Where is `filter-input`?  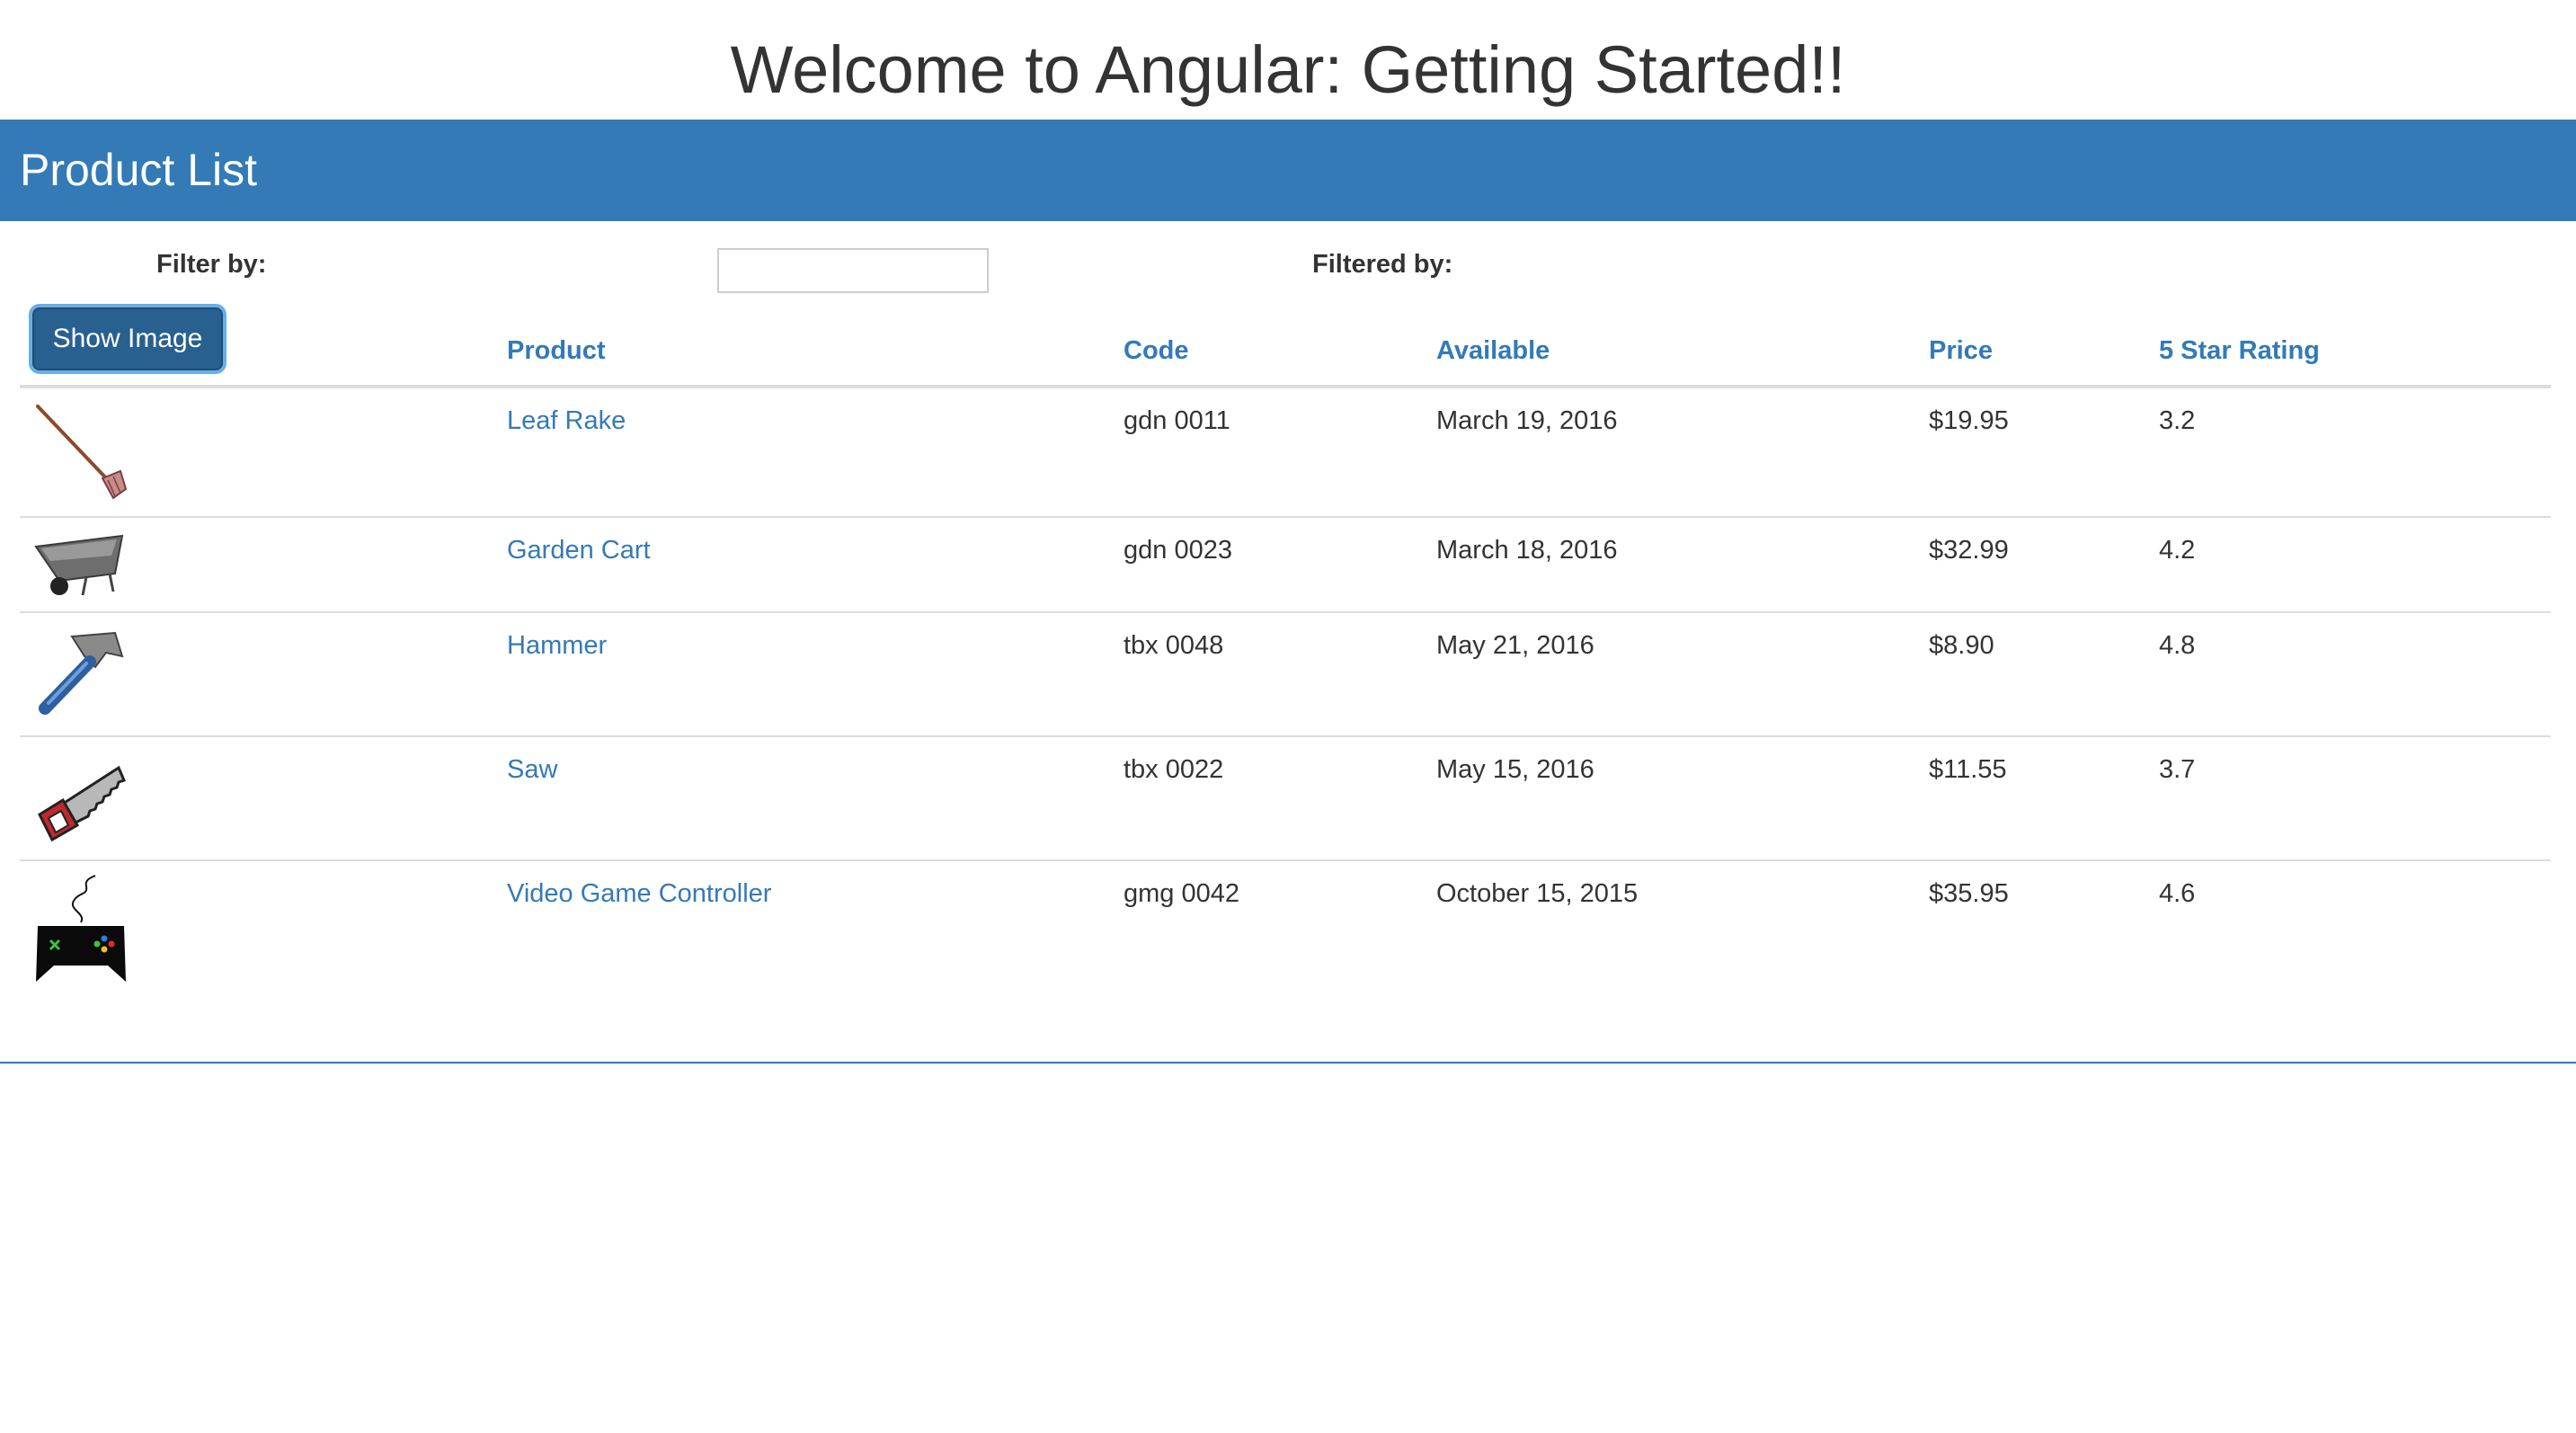
filter-input is located at coordinates (853, 270).